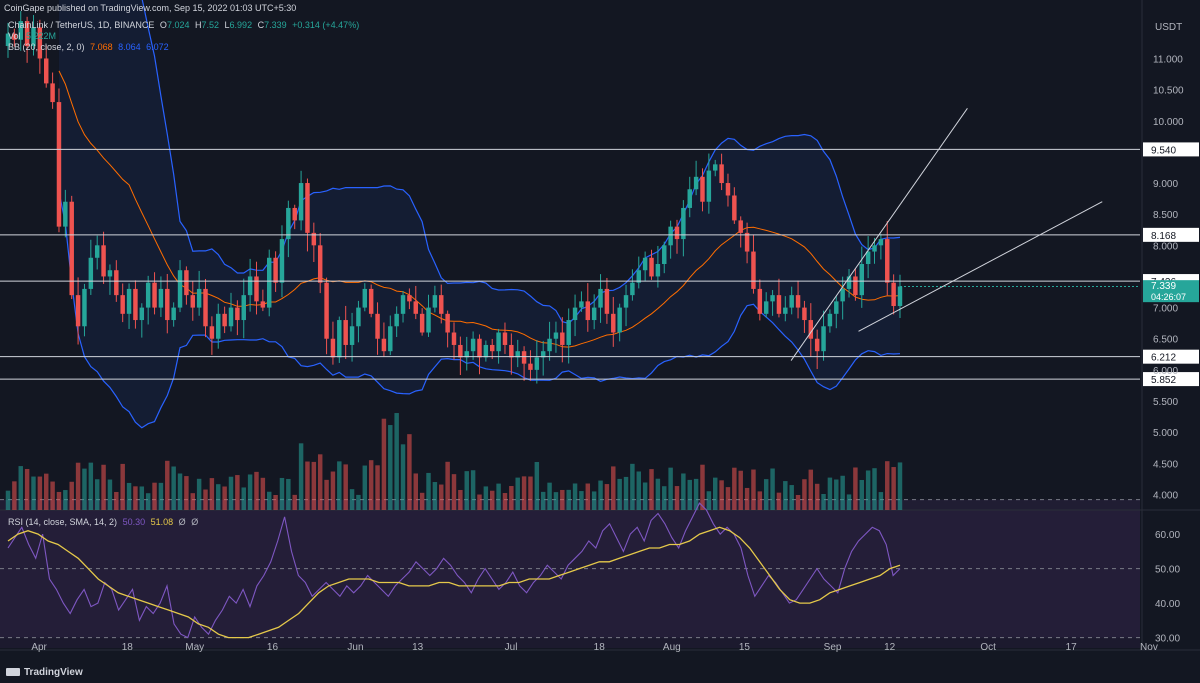 Image resolution: width=1200 pixels, height=683 pixels. Describe the element at coordinates (672, 647) in the screenshot. I see `time-axis-tick: Aug` at that location.